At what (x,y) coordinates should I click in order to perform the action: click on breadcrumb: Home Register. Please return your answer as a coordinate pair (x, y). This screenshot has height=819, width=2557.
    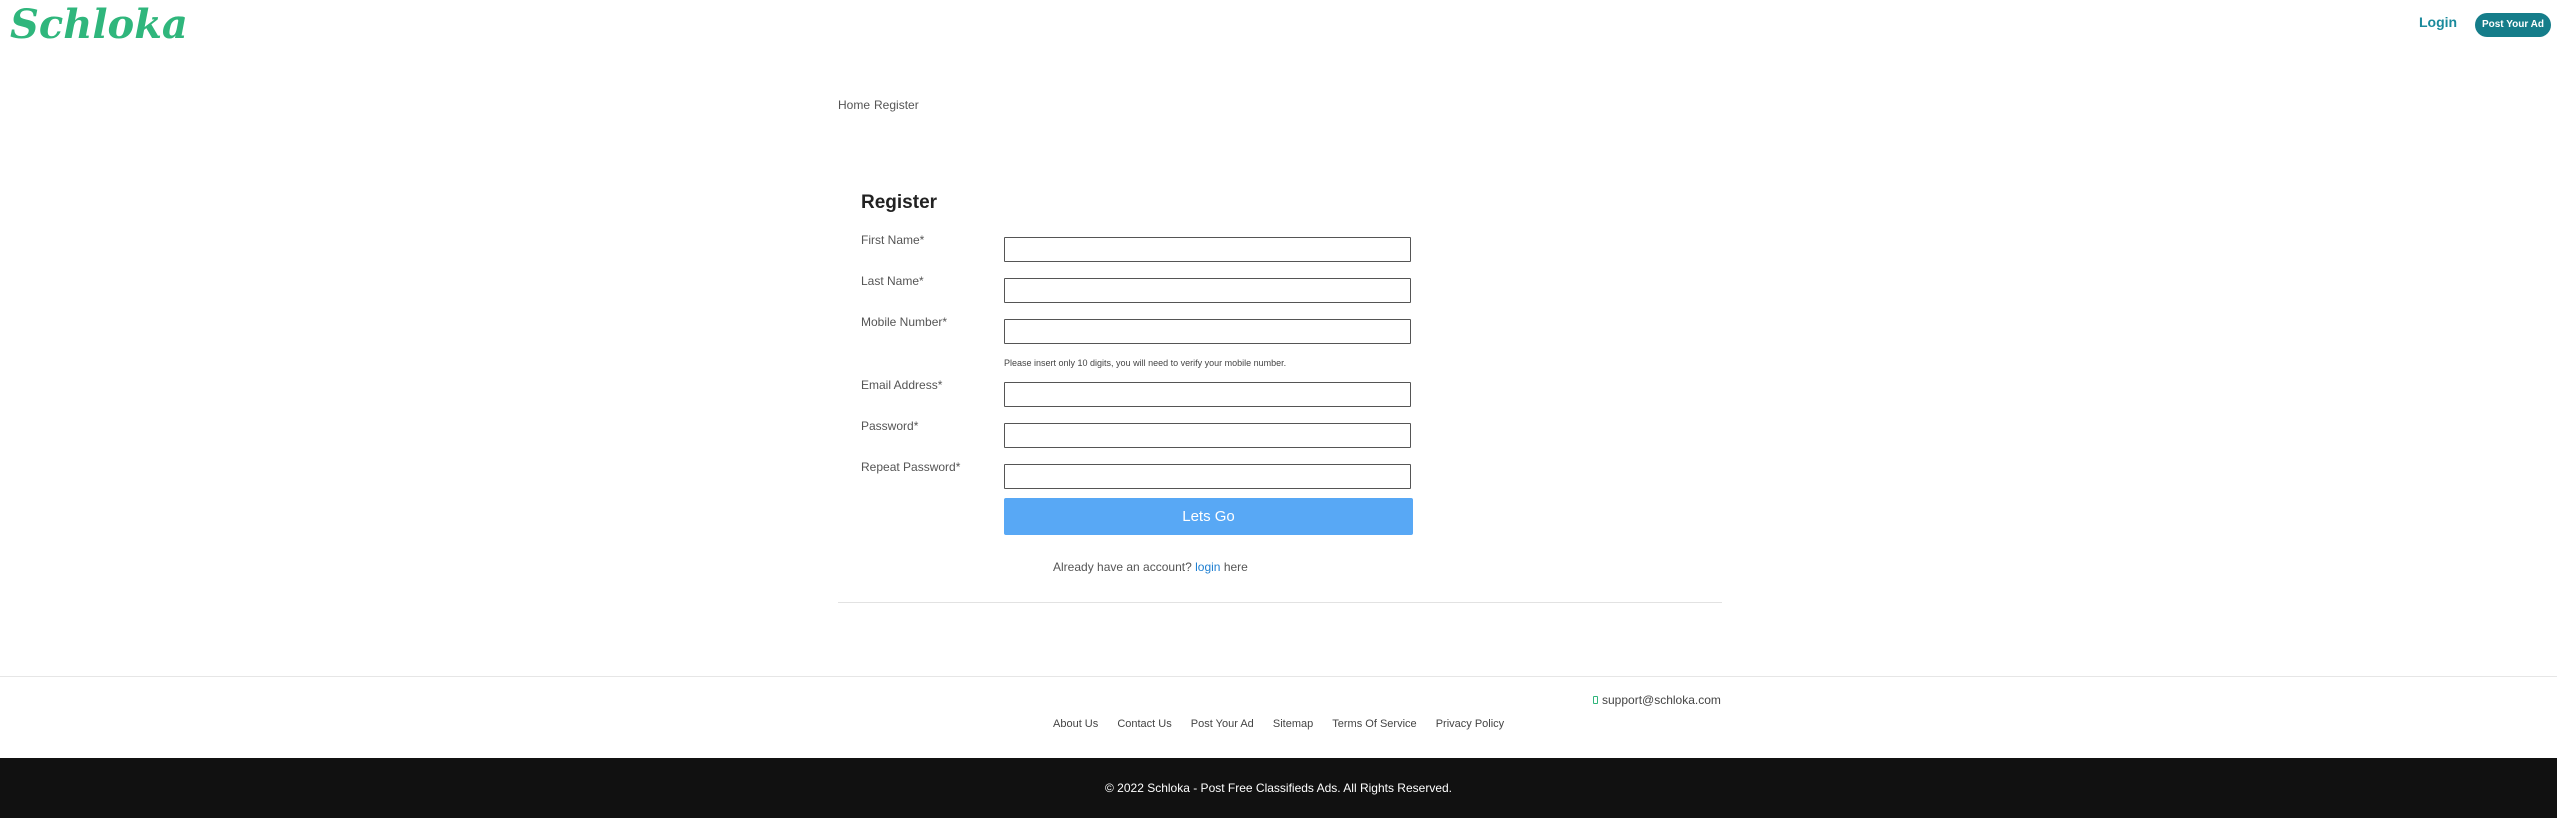
    Looking at the image, I should click on (880, 105).